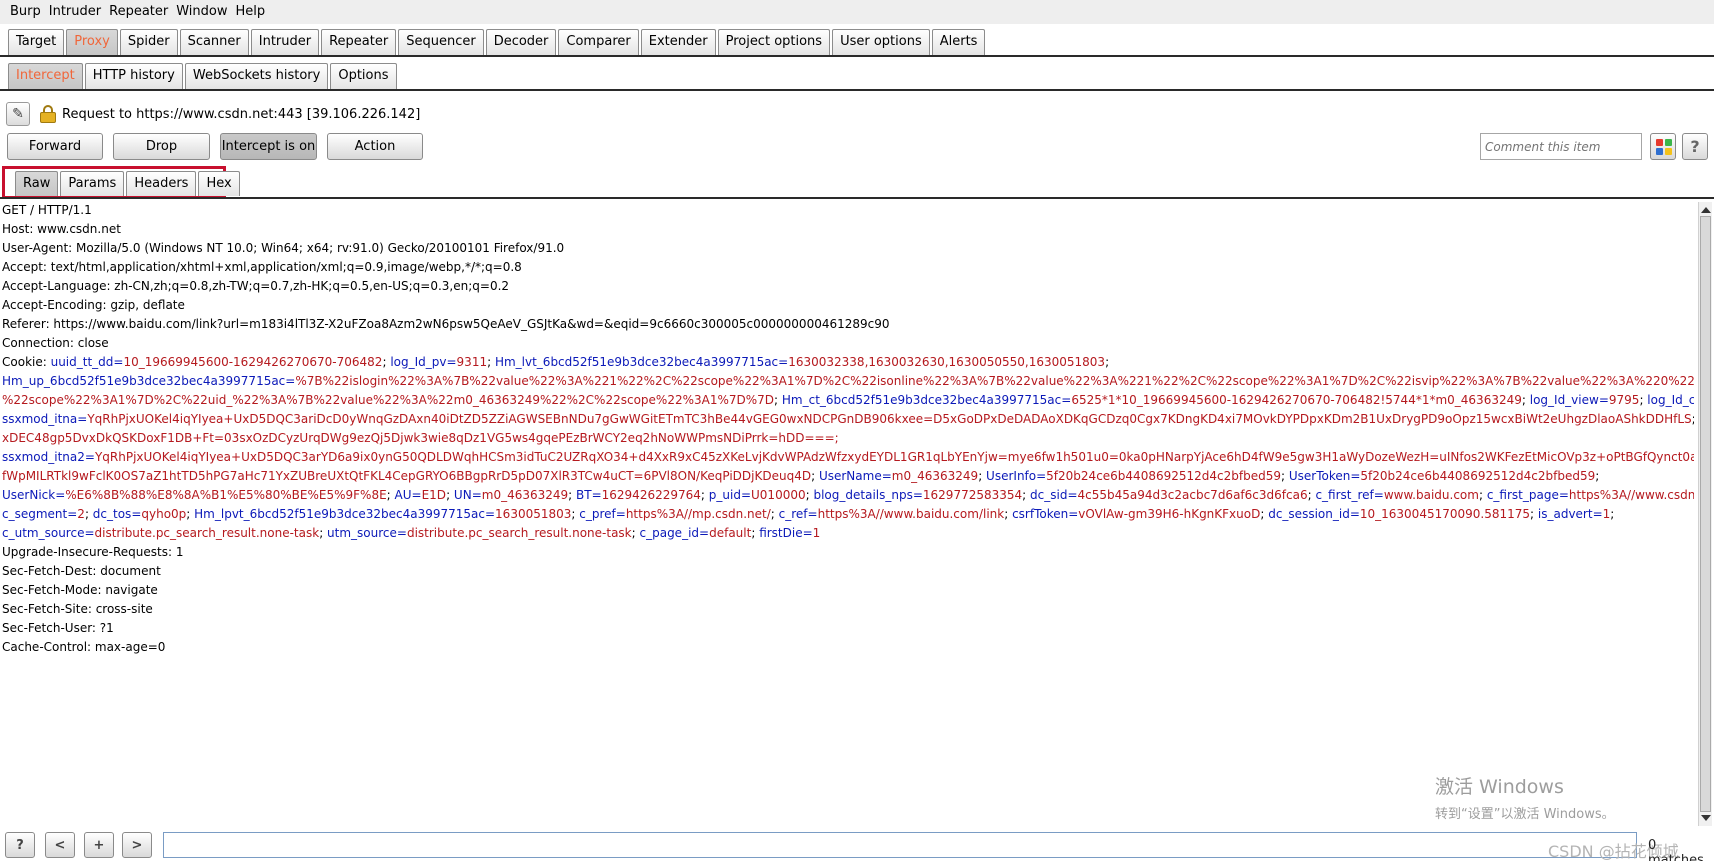 The width and height of the screenshot is (1714, 861). What do you see at coordinates (958, 42) in the screenshot?
I see `tab-alerts: Alerts` at bounding box center [958, 42].